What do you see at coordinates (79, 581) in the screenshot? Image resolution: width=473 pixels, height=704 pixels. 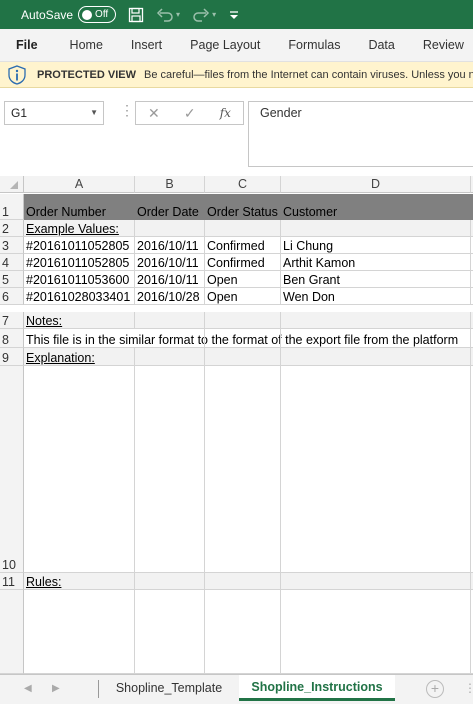 I see `cell-a11: Rules:` at bounding box center [79, 581].